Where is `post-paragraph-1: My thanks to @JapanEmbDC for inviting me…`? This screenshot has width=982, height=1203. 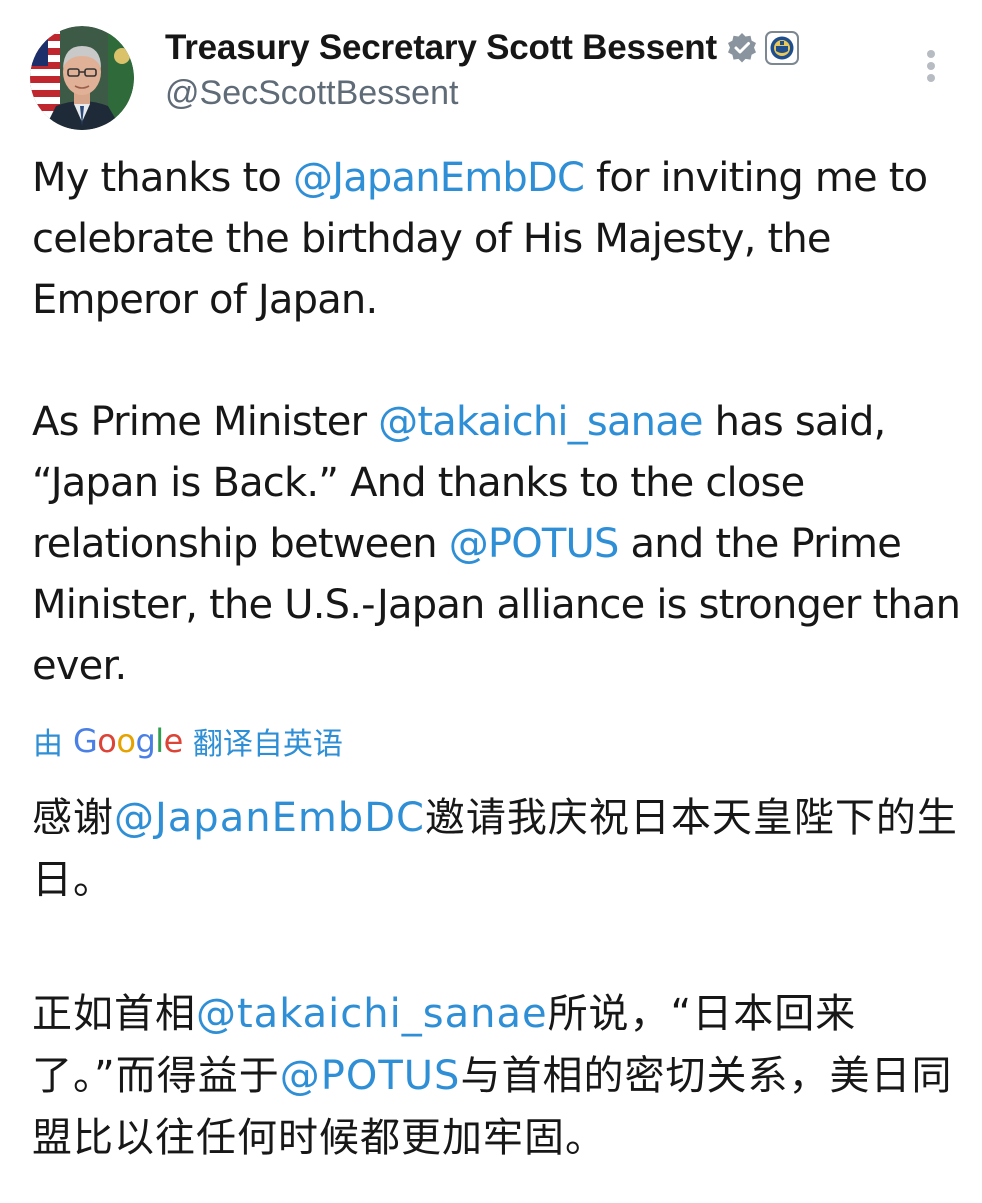
post-paragraph-1: My thanks to @JapanEmbDC for inviting me… is located at coordinates (497, 239).